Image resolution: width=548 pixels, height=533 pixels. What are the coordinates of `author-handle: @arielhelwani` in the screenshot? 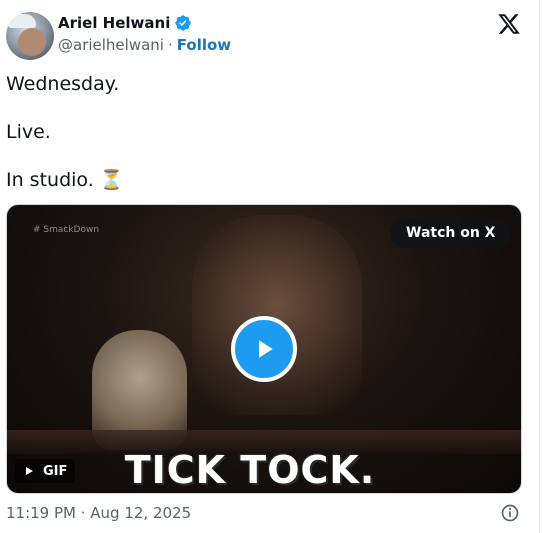 It's located at (111, 45).